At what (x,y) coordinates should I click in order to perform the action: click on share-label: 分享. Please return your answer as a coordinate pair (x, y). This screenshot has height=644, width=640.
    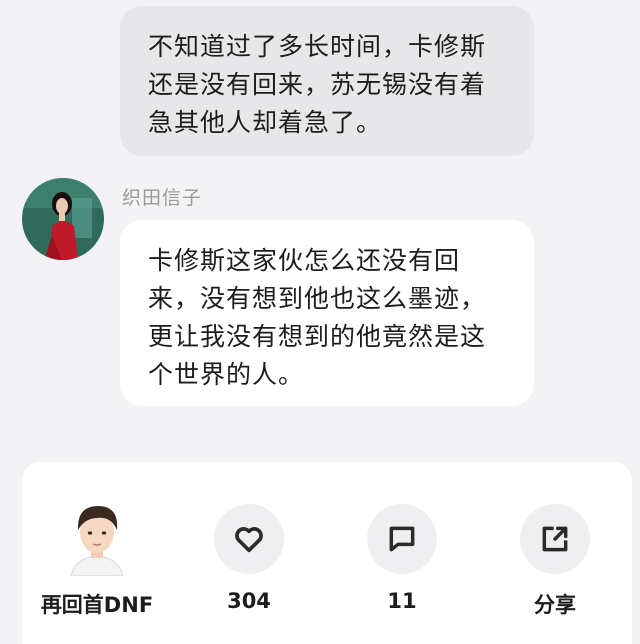
    Looking at the image, I should click on (555, 604).